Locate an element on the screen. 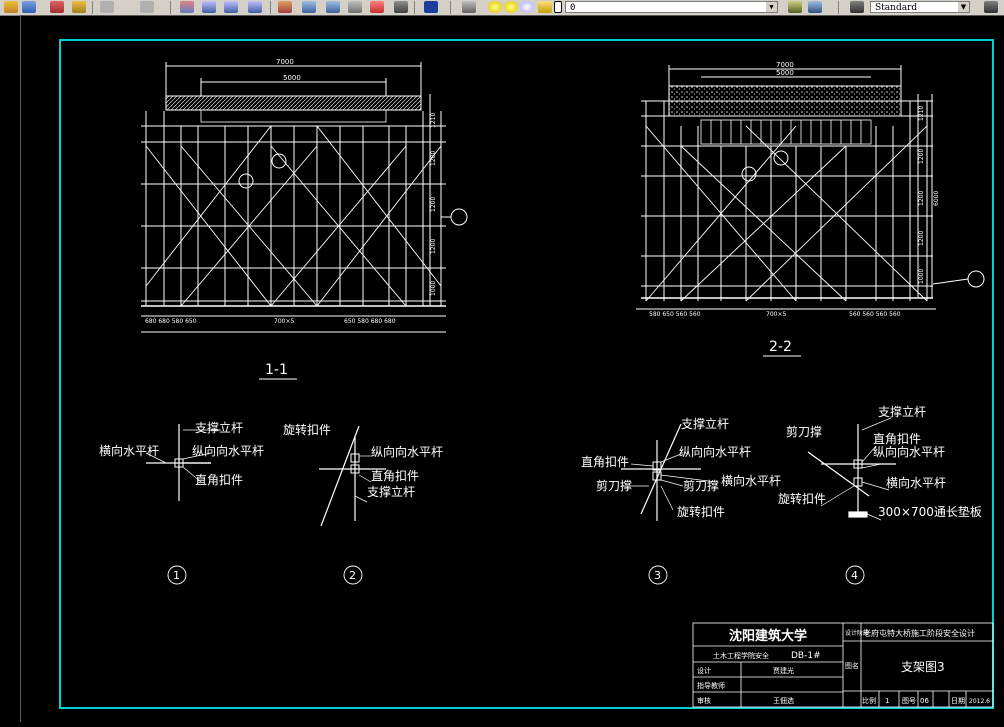  pan-icon is located at coordinates (187, 7).